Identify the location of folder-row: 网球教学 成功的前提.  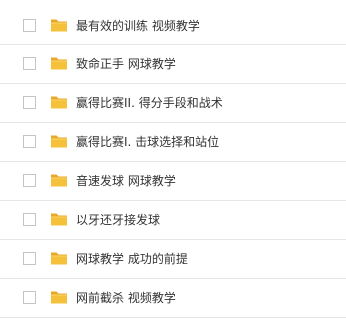
(173, 259).